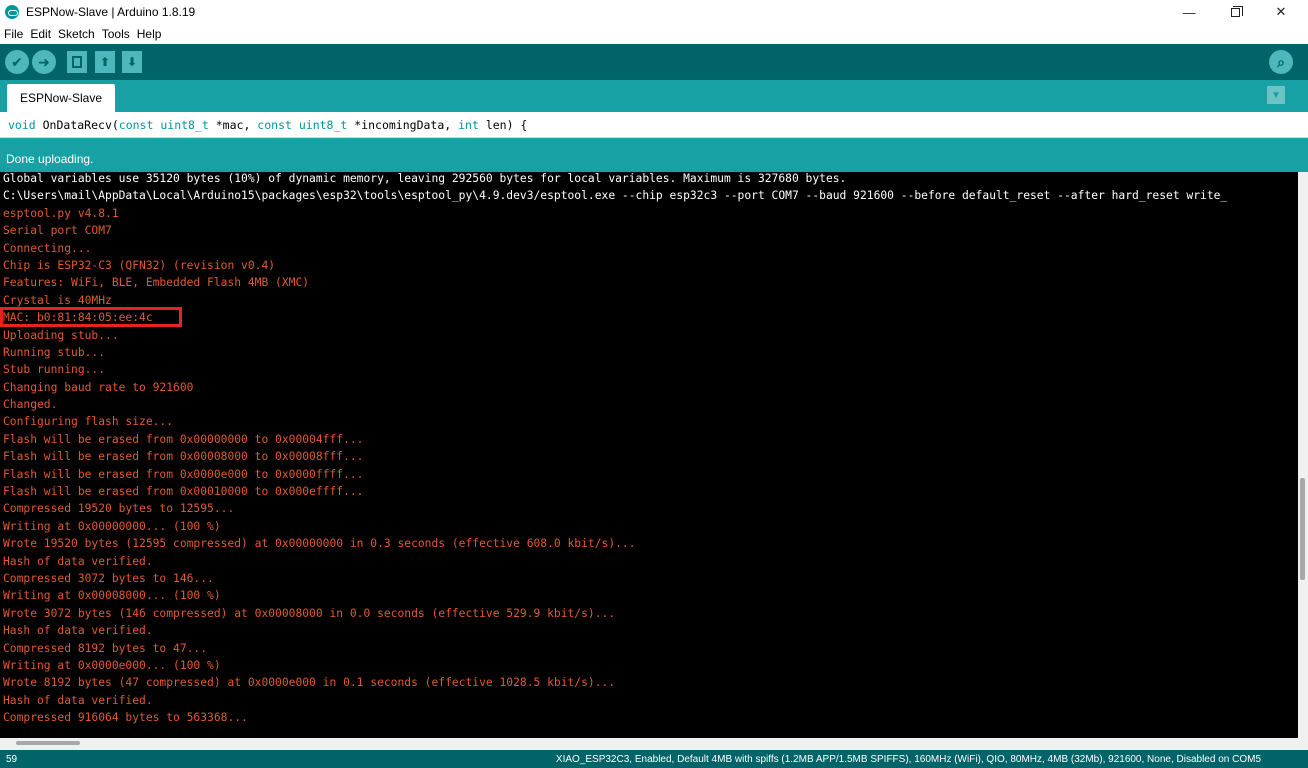  What do you see at coordinates (22, 125) in the screenshot?
I see `code-keyword: void` at bounding box center [22, 125].